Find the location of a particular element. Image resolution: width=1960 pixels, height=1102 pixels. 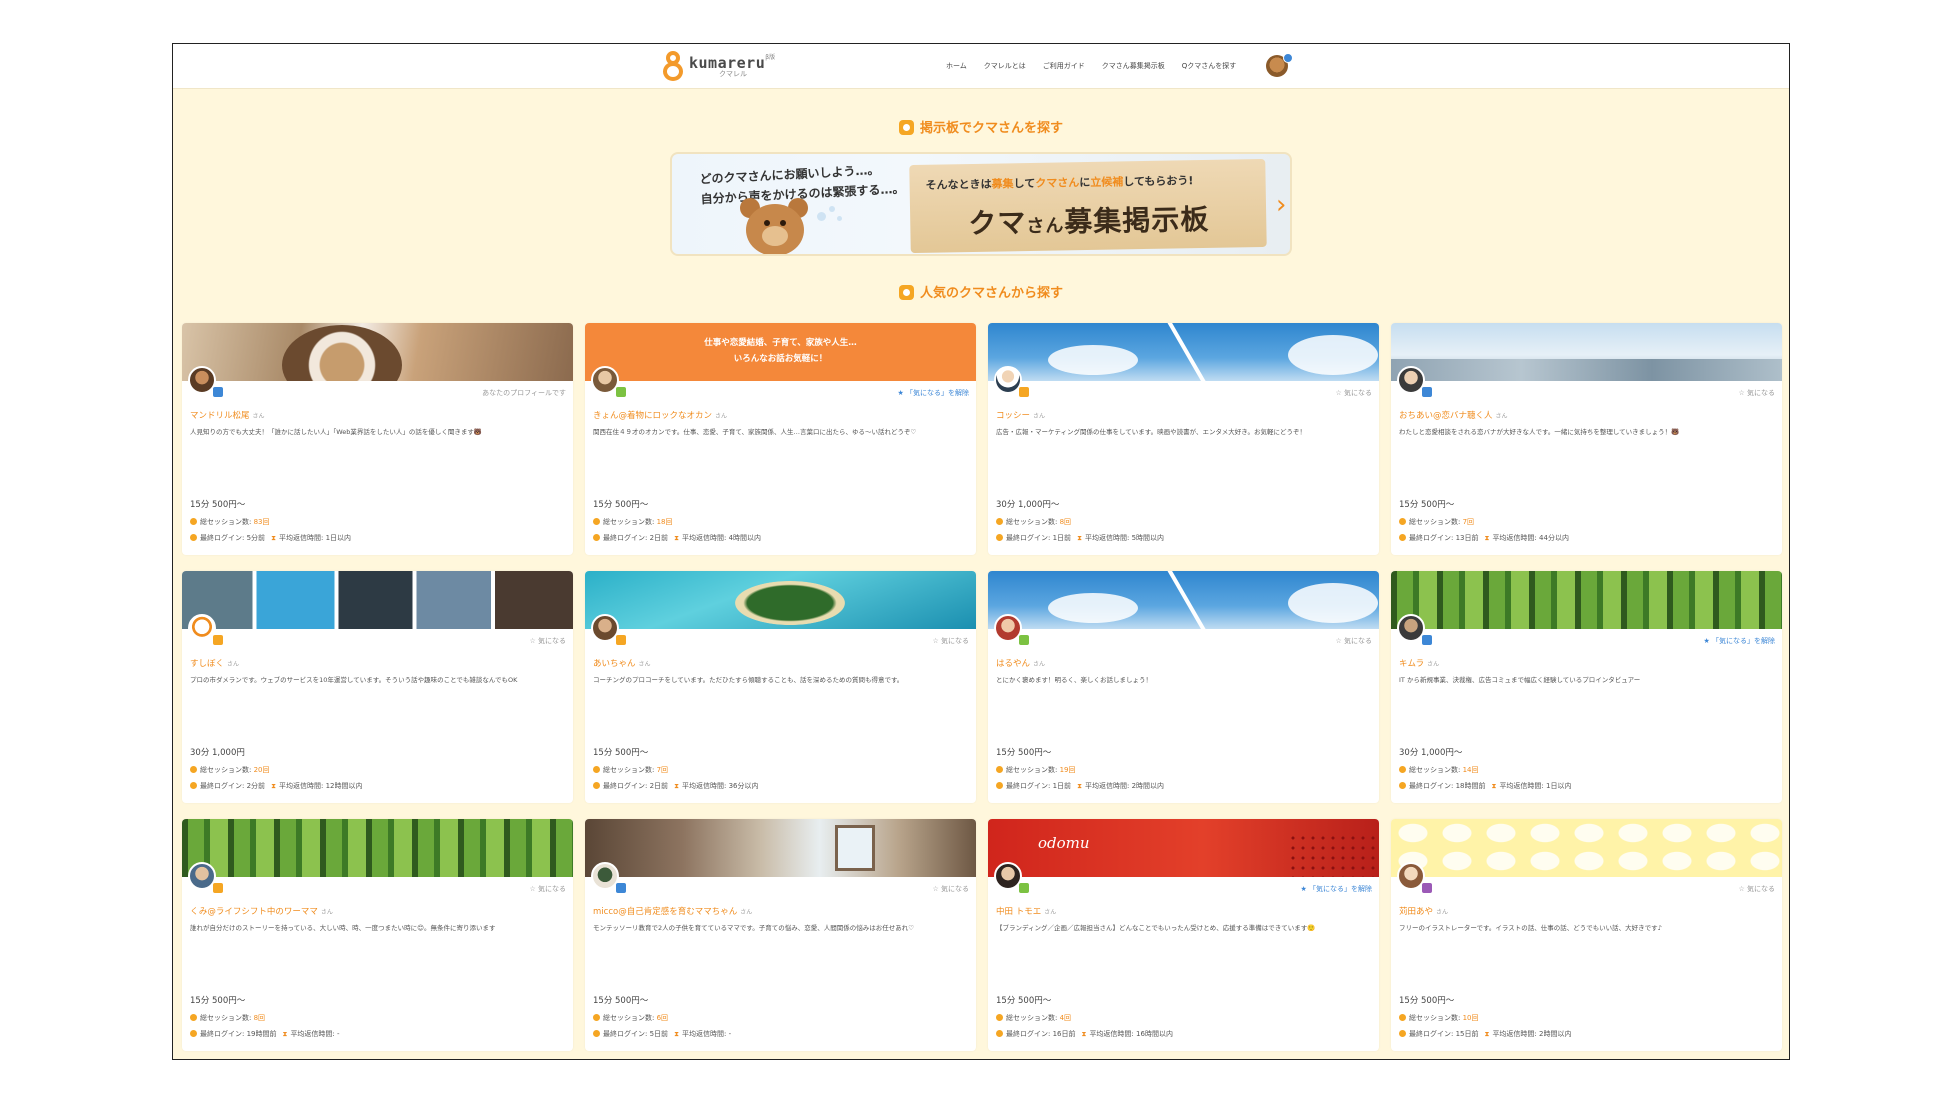

card-sessions: 総セッション数: 4回 is located at coordinates (1033, 1018).